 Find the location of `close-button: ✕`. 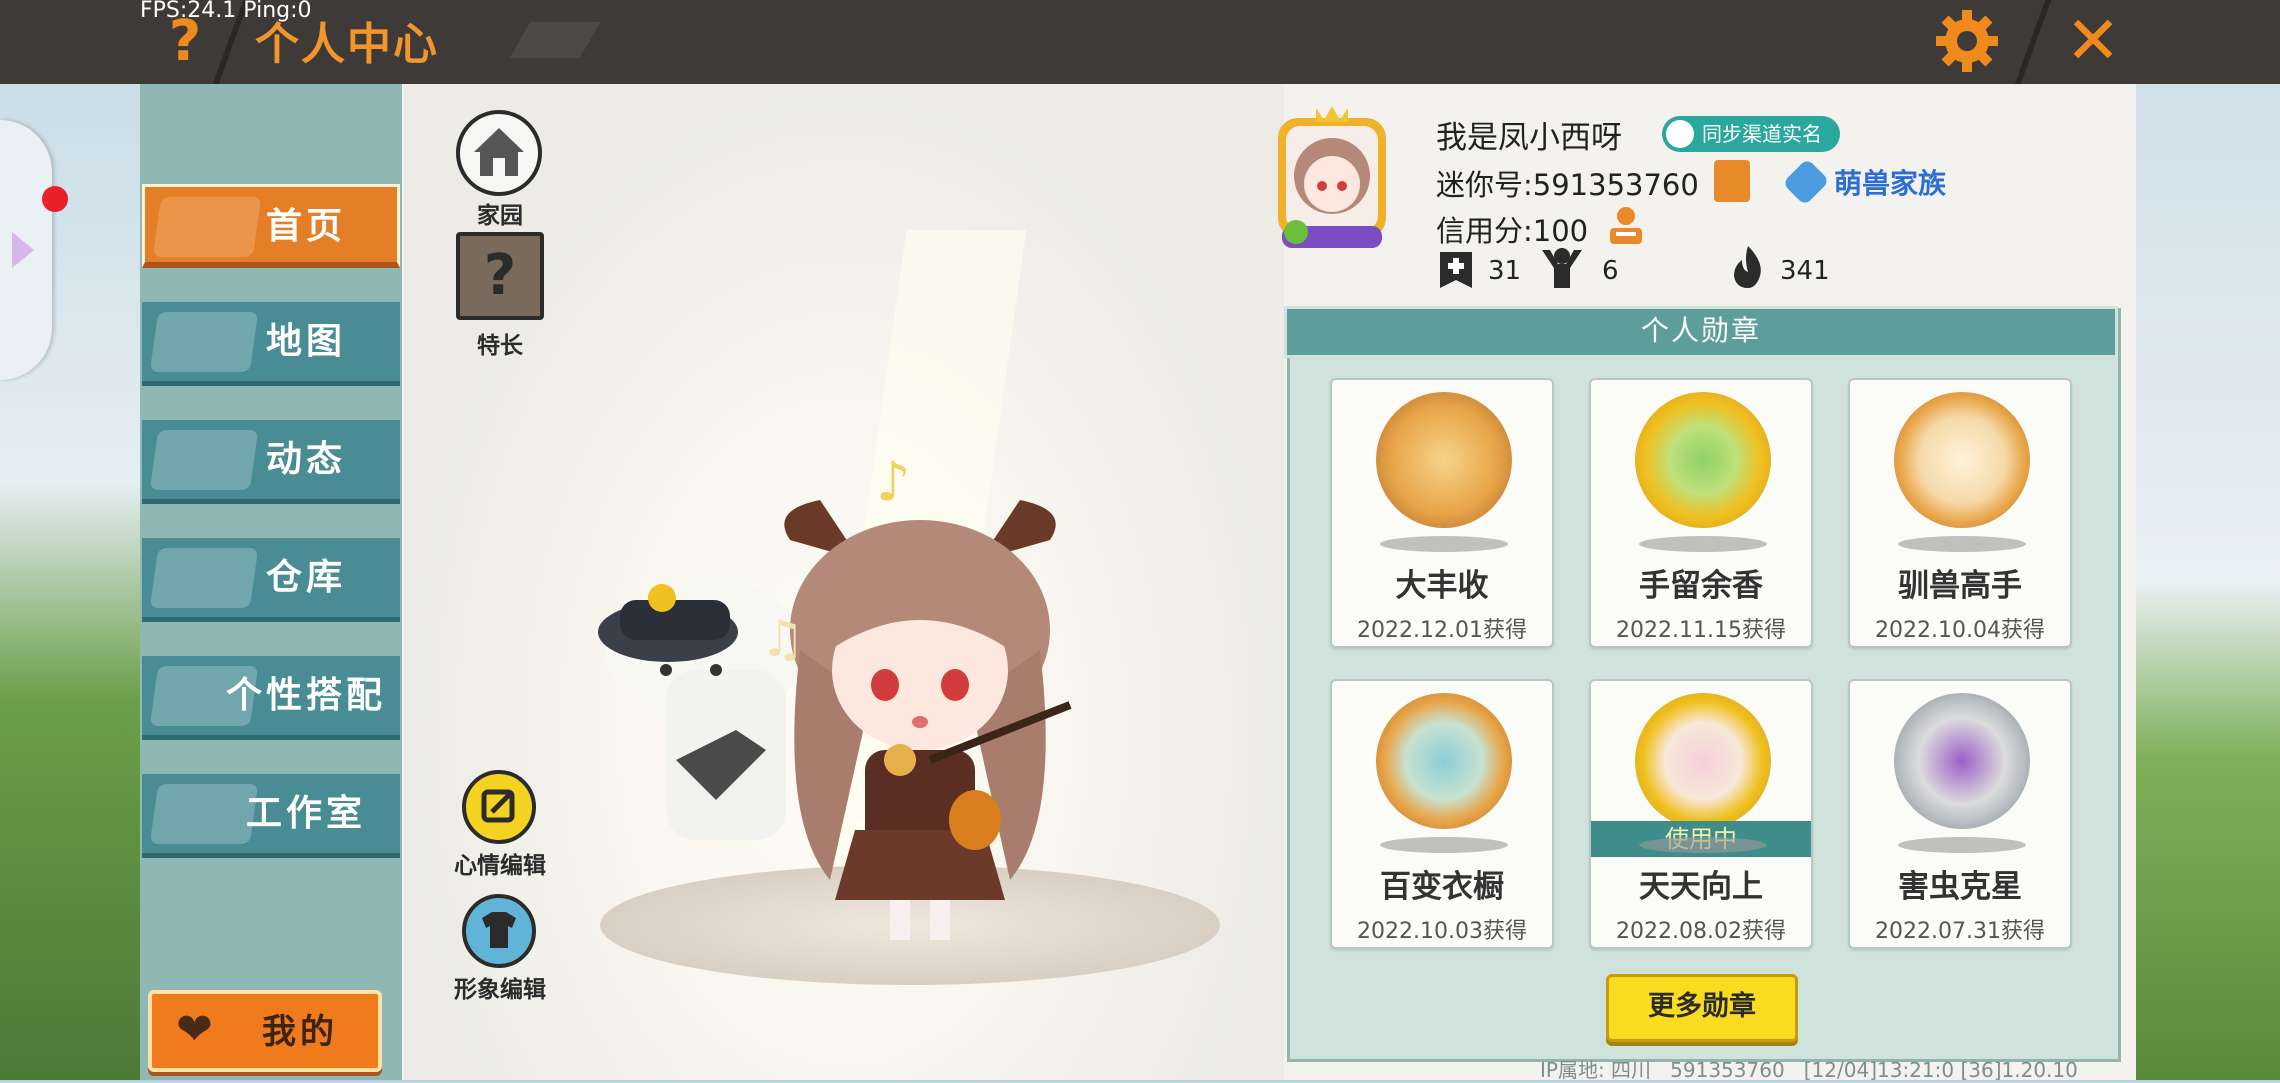

close-button: ✕ is located at coordinates (2093, 41).